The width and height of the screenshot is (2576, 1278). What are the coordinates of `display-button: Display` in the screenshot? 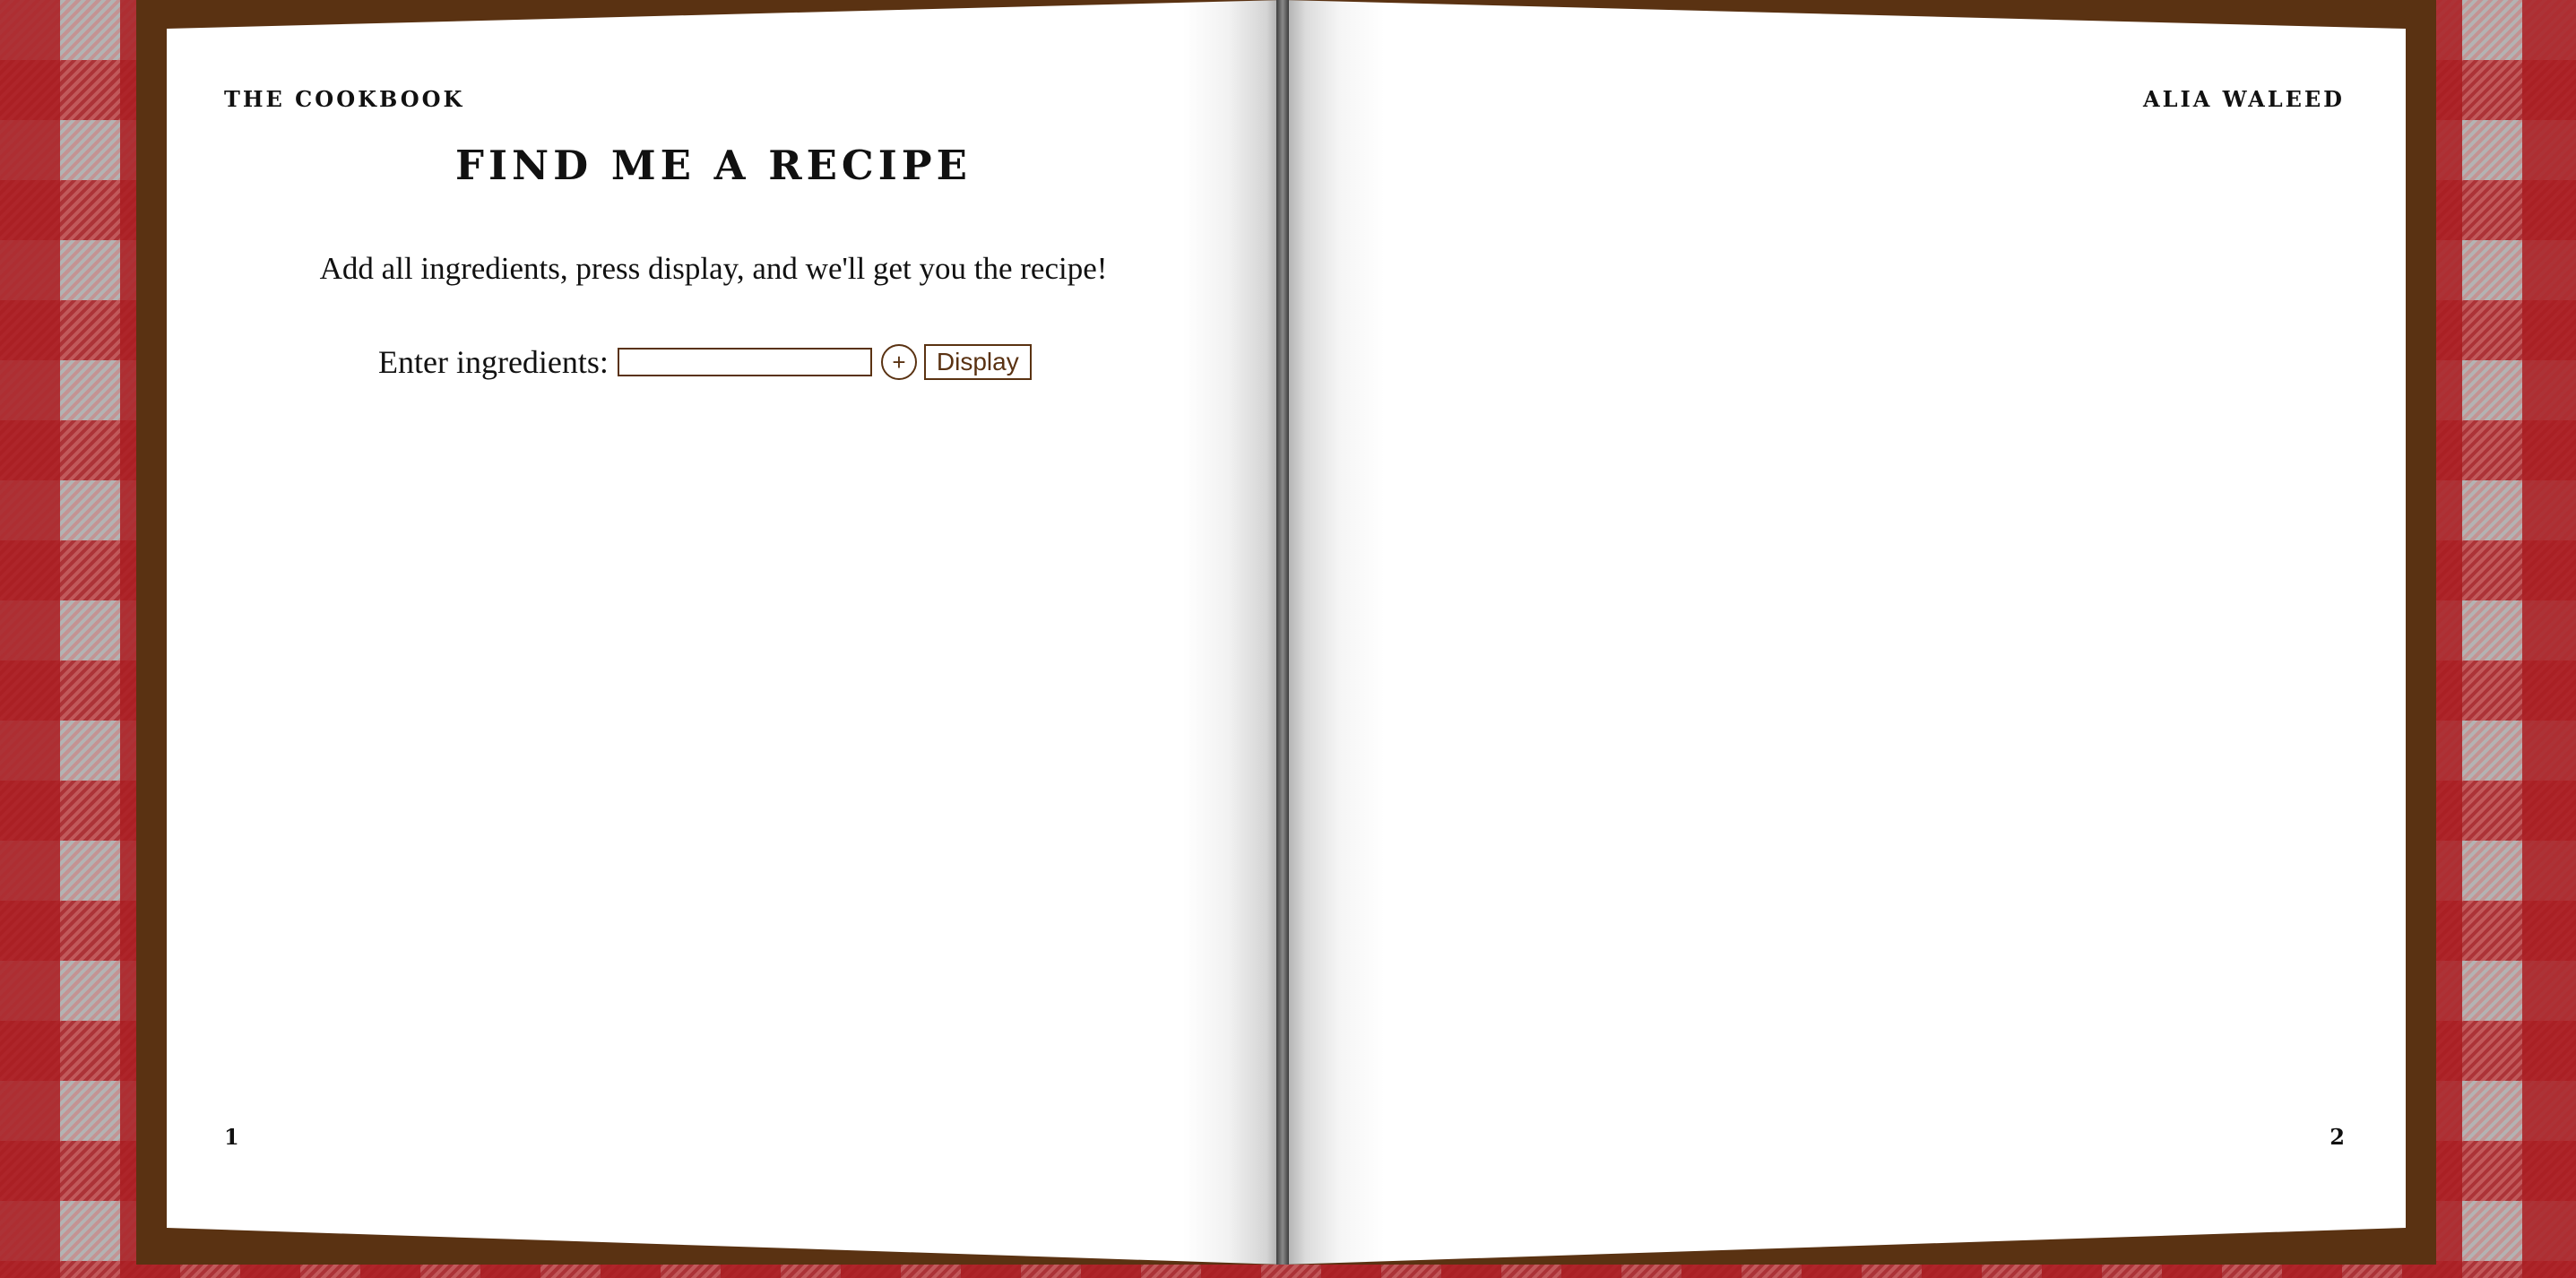 It's located at (977, 362).